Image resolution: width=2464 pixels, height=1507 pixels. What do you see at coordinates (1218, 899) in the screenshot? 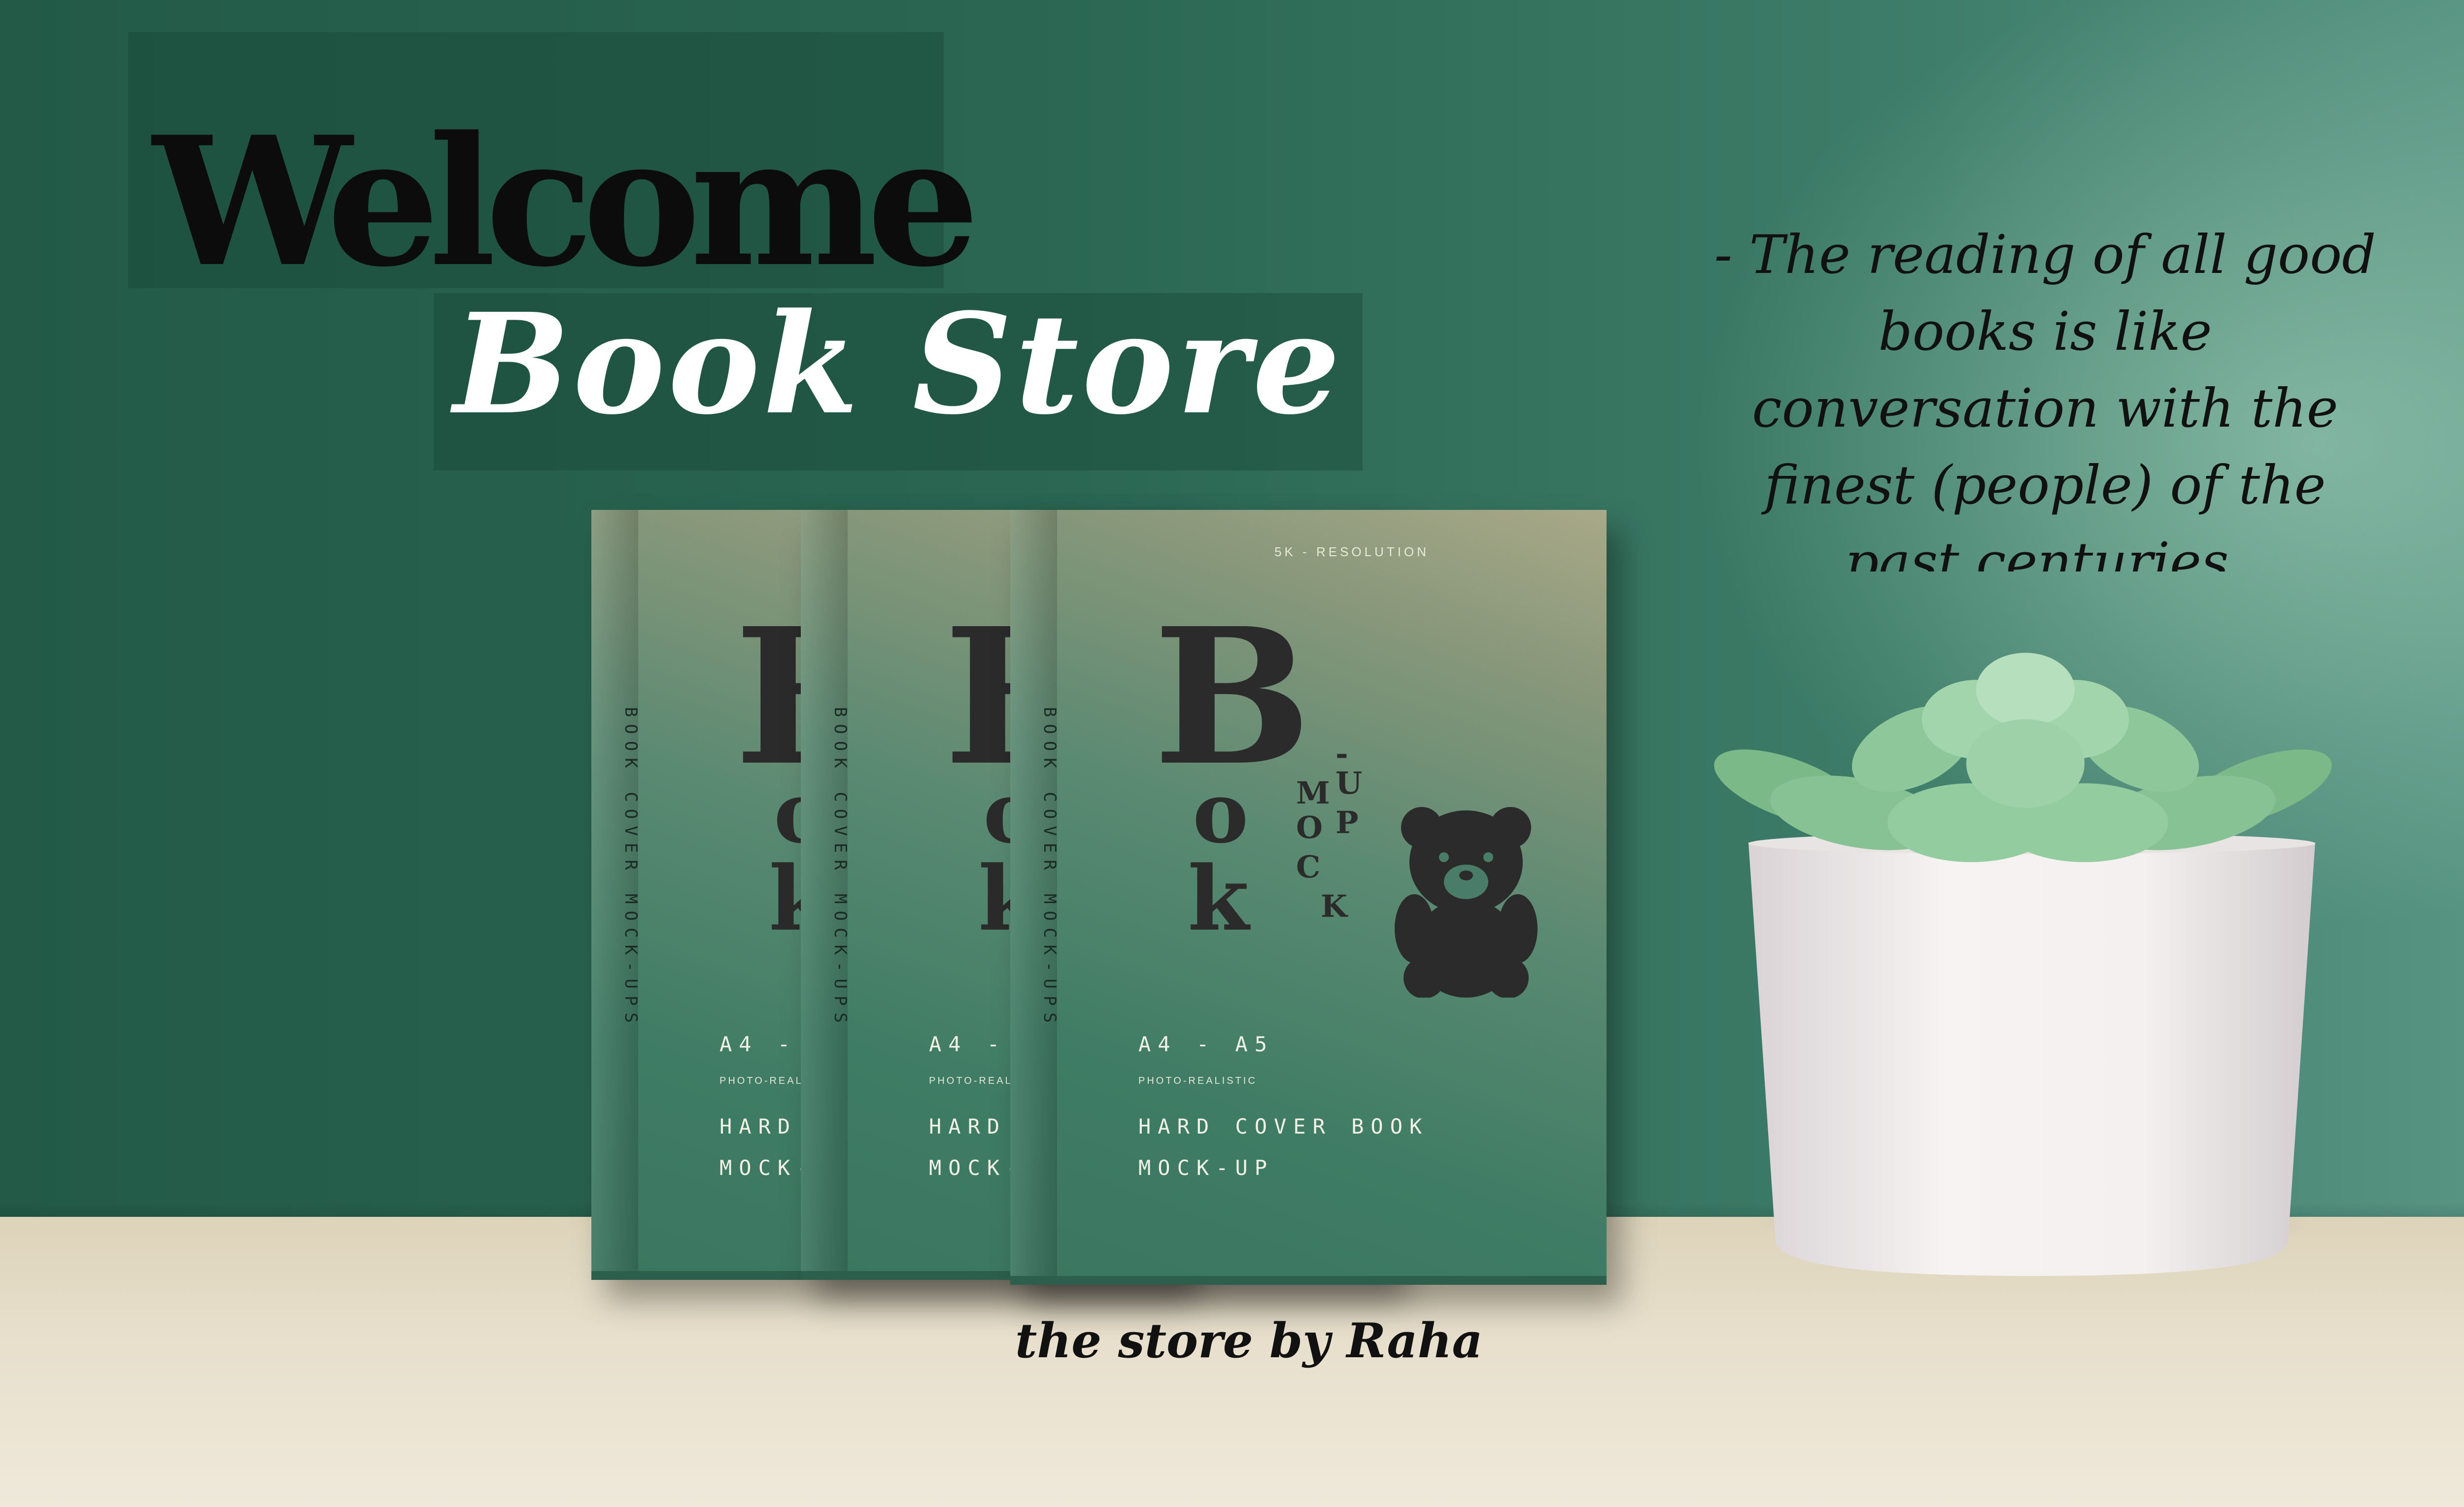
I see `book-logo-k: k` at bounding box center [1218, 899].